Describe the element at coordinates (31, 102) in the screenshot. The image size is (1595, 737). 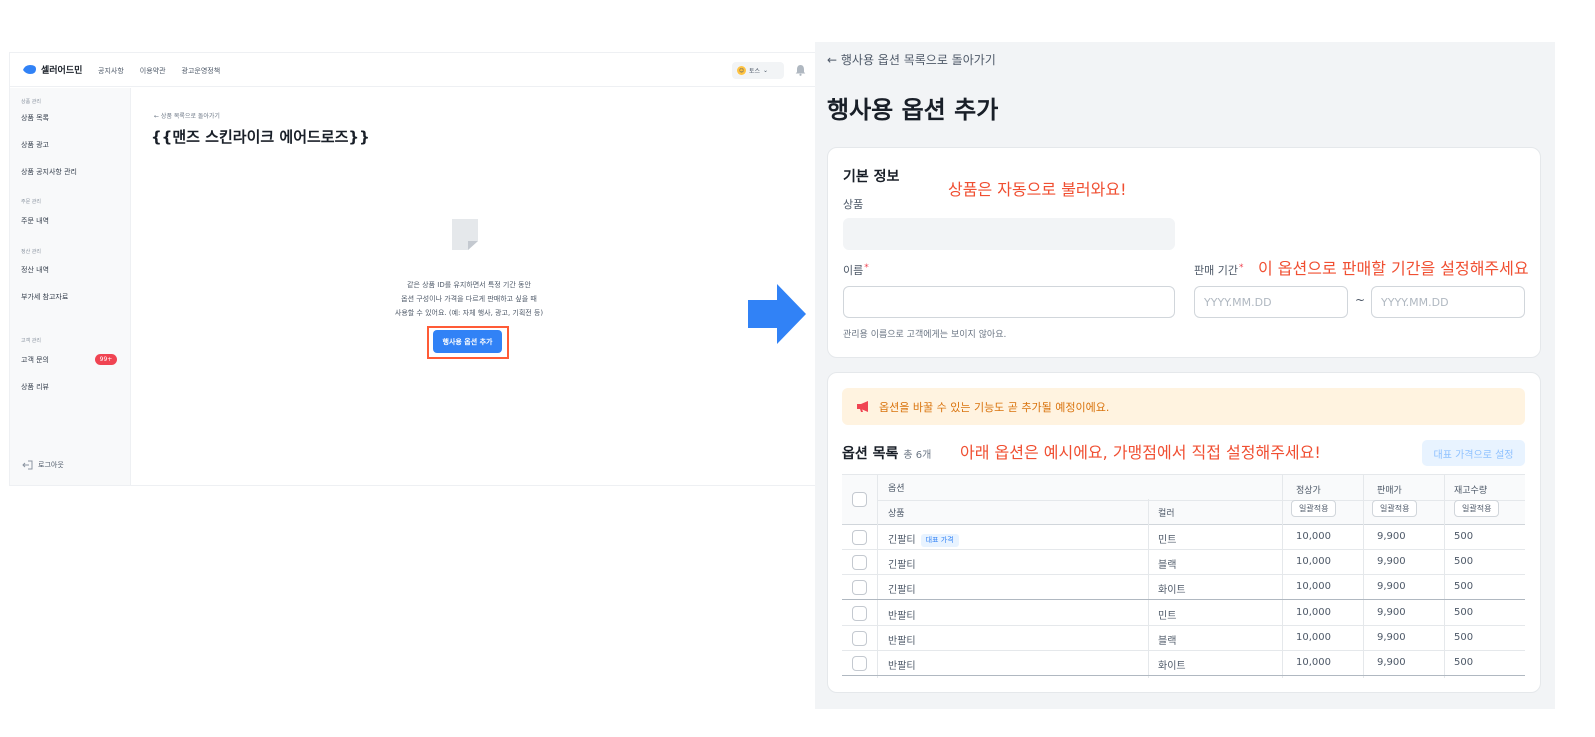
I see `sidebar-group-product: 상품 관리` at that location.